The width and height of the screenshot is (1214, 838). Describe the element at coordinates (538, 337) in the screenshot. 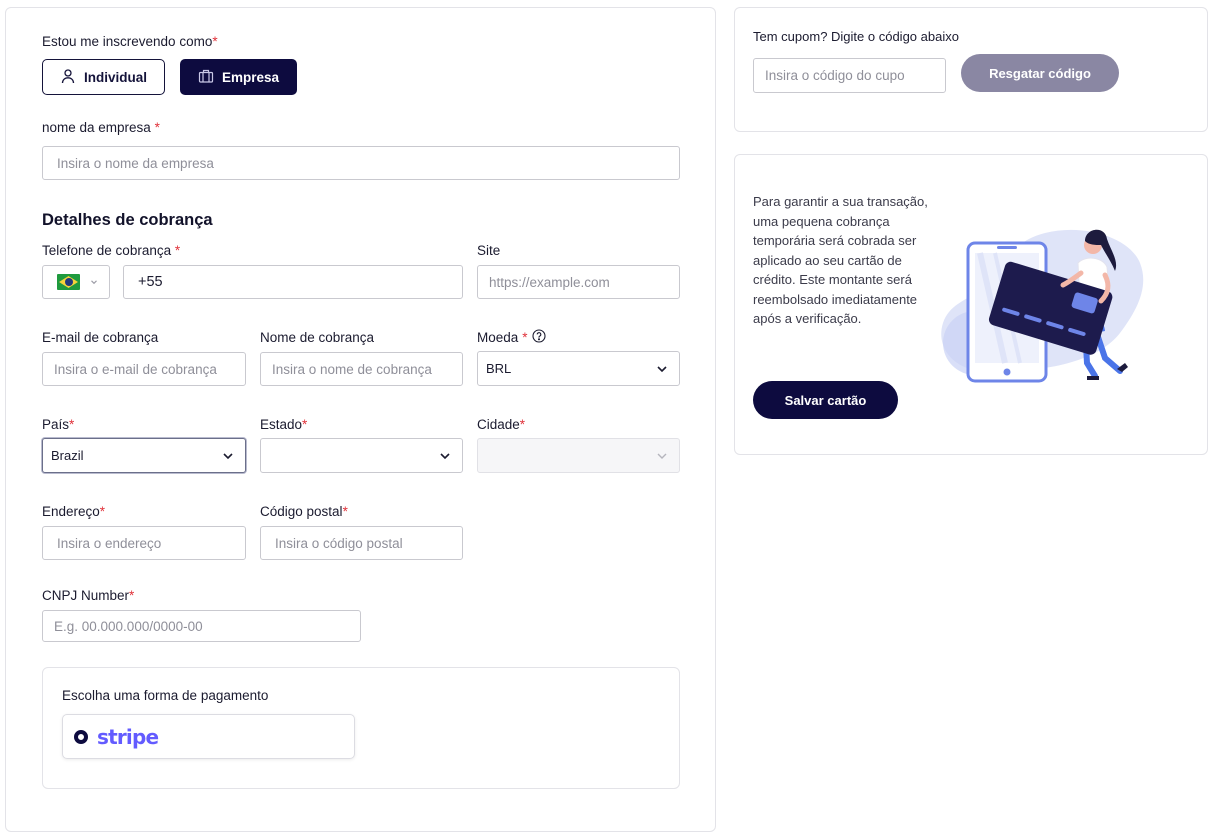

I see `help-circle-icon` at that location.